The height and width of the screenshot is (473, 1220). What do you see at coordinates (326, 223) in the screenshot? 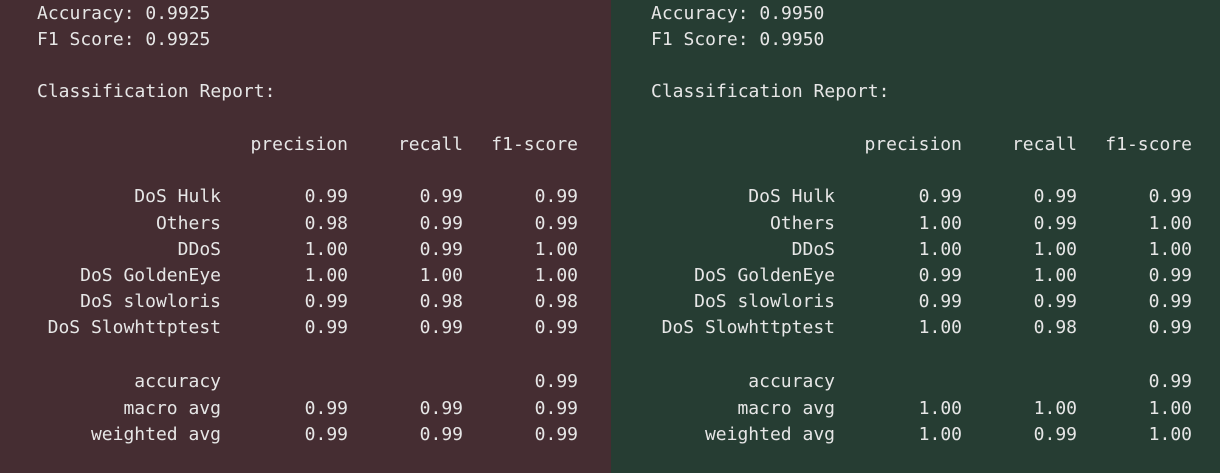
I see `precision-value: 0.98` at bounding box center [326, 223].